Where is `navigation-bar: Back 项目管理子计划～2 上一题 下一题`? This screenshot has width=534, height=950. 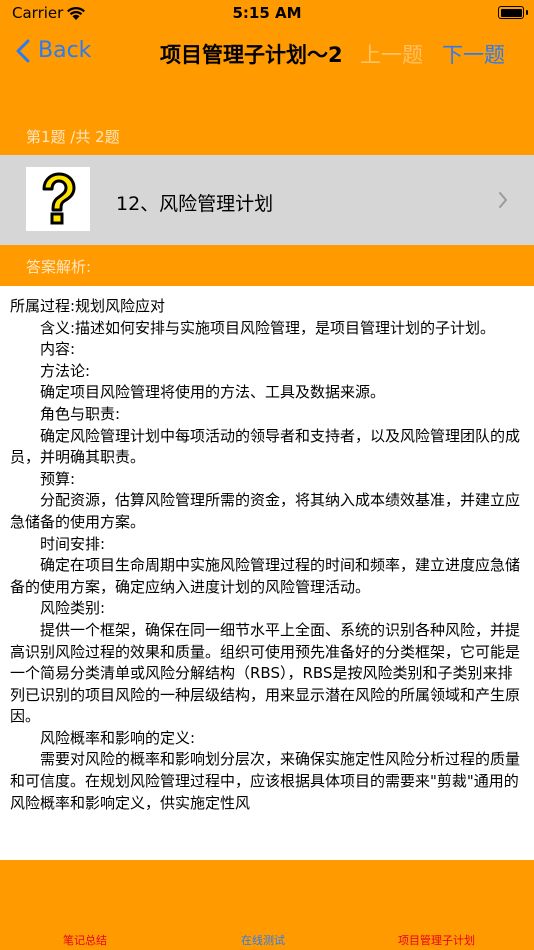 navigation-bar: Back 项目管理子计划～2 上一题 下一题 is located at coordinates (267, 55).